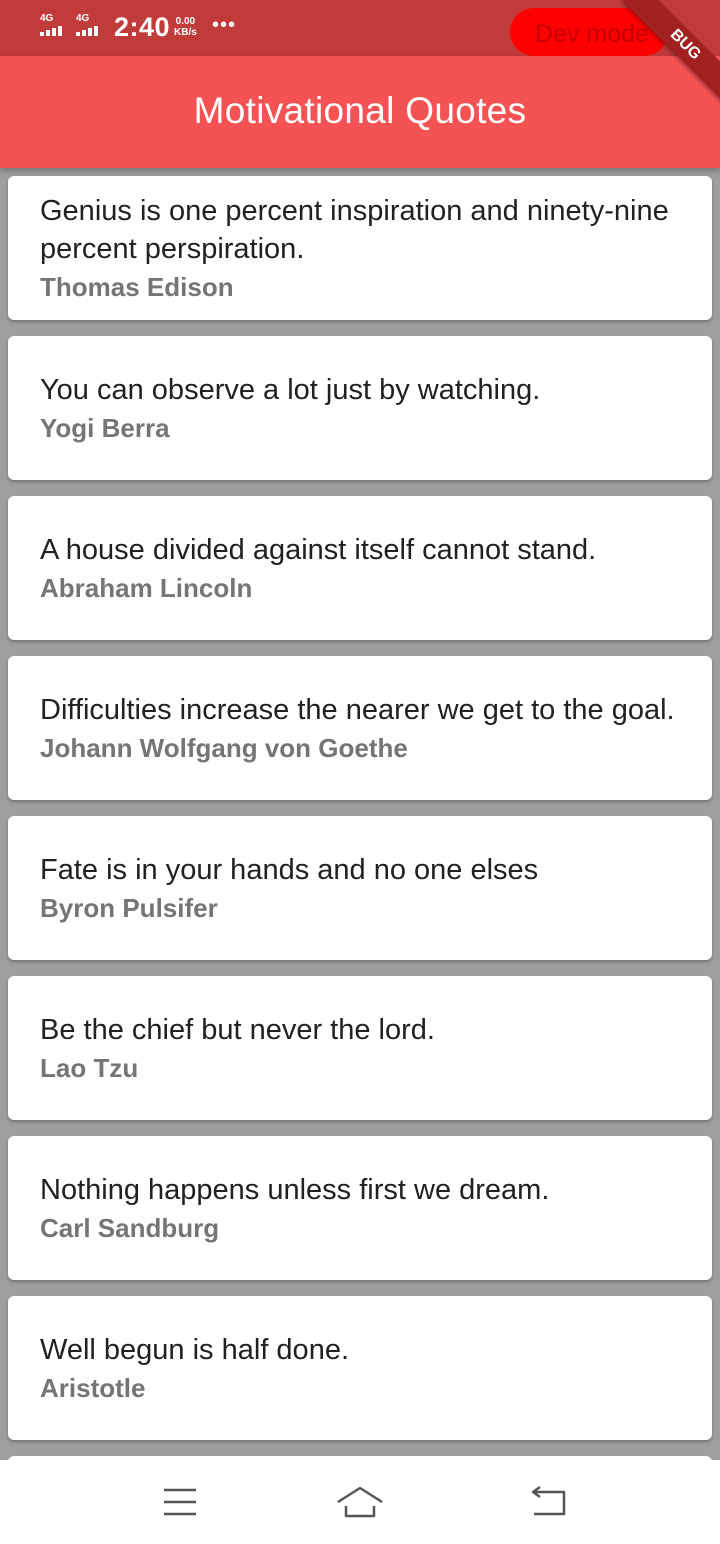 This screenshot has width=720, height=1544. Describe the element at coordinates (290, 390) in the screenshot. I see `quote-text: You can observe a lot just by watching.` at that location.